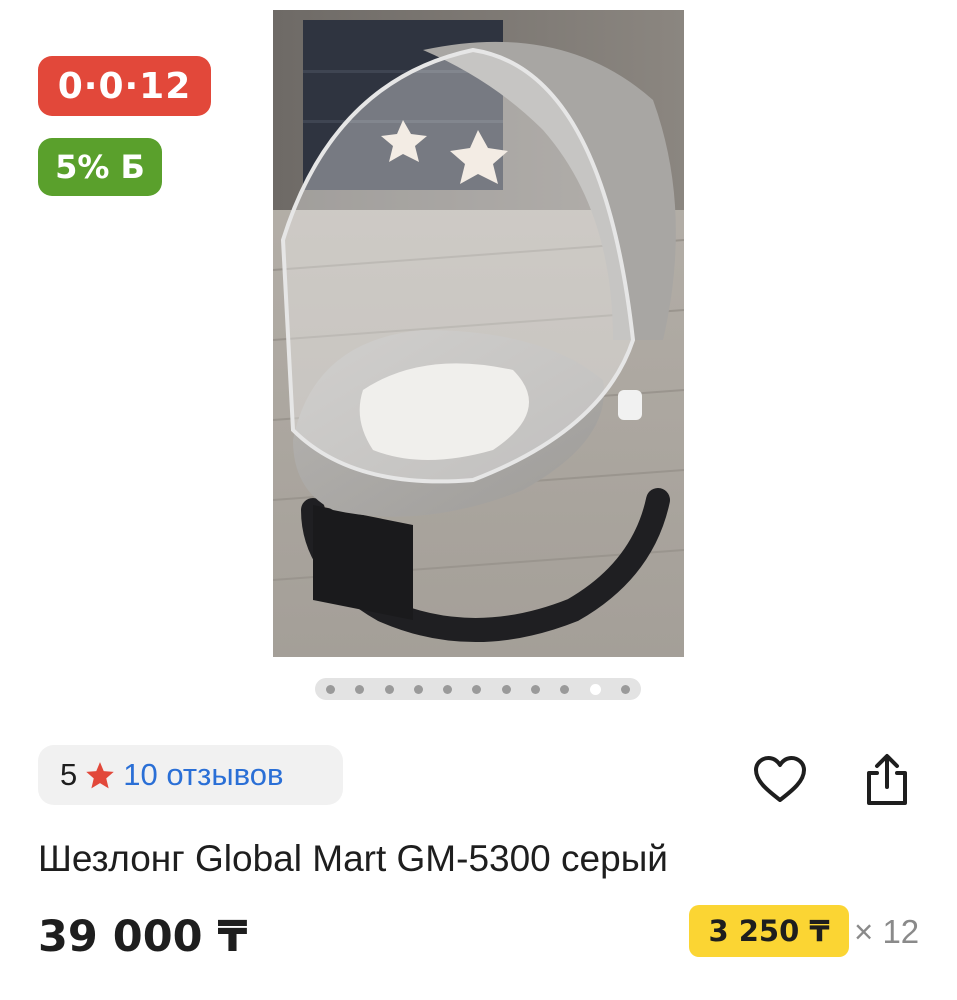 The image size is (957, 1000). Describe the element at coordinates (887, 931) in the screenshot. I see `installment-months: × 12` at that location.